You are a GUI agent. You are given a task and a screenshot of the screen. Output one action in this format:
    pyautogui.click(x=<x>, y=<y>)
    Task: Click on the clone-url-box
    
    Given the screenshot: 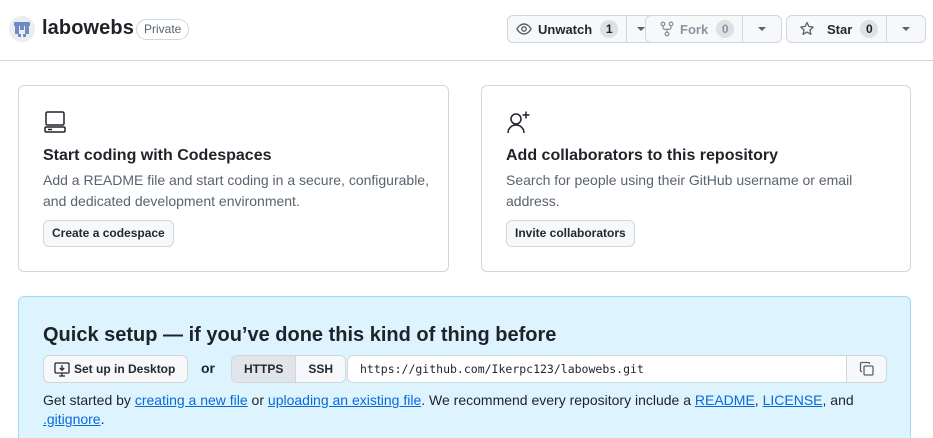 What is the action you would take?
    pyautogui.click(x=617, y=369)
    